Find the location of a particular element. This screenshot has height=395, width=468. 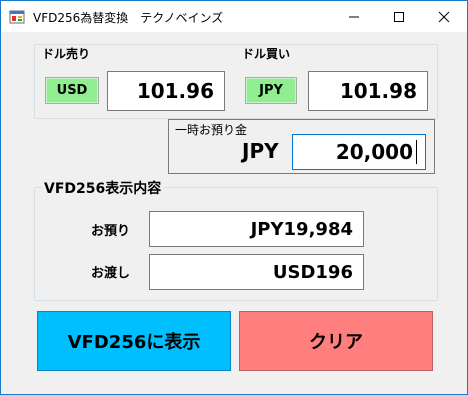

minimize-icon is located at coordinates (354, 16).